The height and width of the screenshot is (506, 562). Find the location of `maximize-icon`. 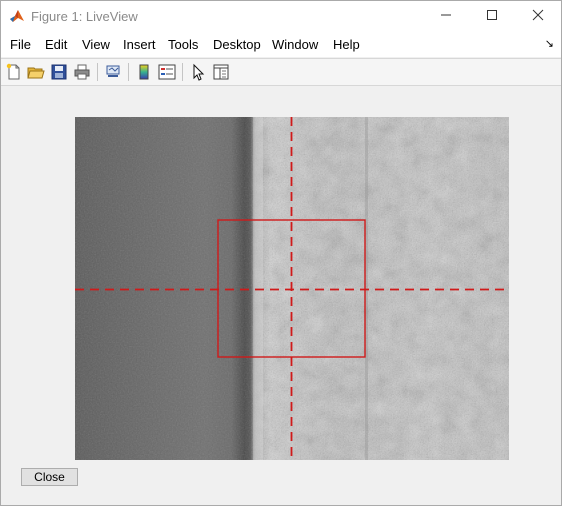

maximize-icon is located at coordinates (492, 16).